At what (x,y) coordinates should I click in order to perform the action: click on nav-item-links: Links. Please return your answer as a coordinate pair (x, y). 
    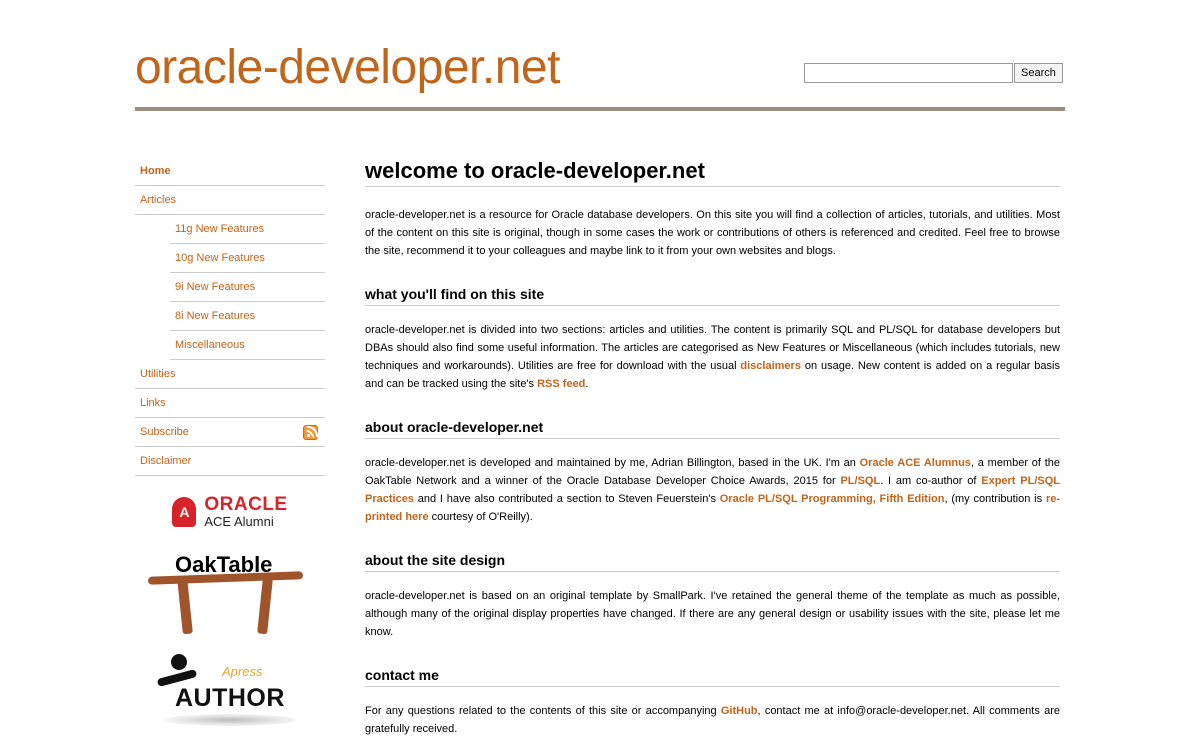
    Looking at the image, I should click on (230, 403).